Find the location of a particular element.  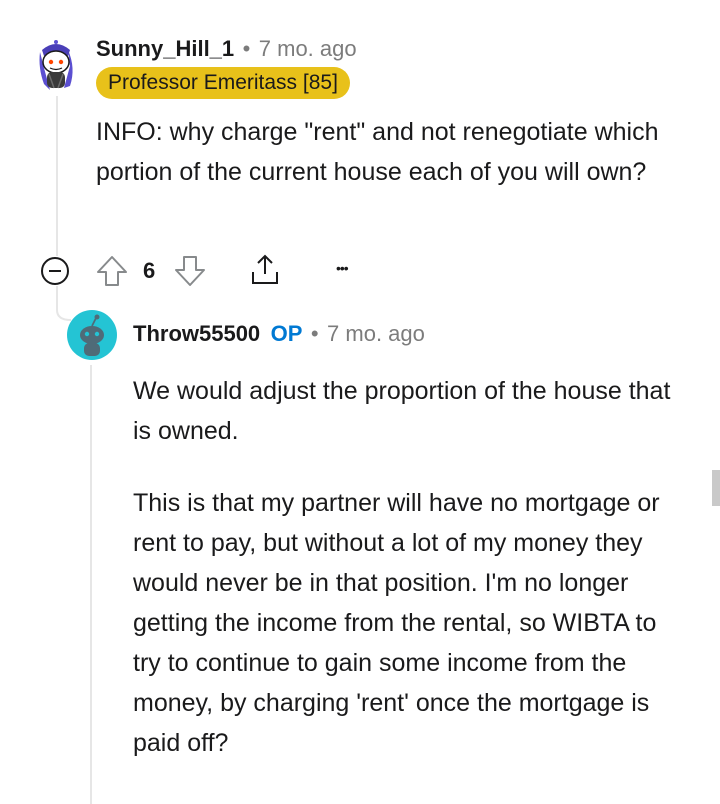

share-icon is located at coordinates (265, 270).